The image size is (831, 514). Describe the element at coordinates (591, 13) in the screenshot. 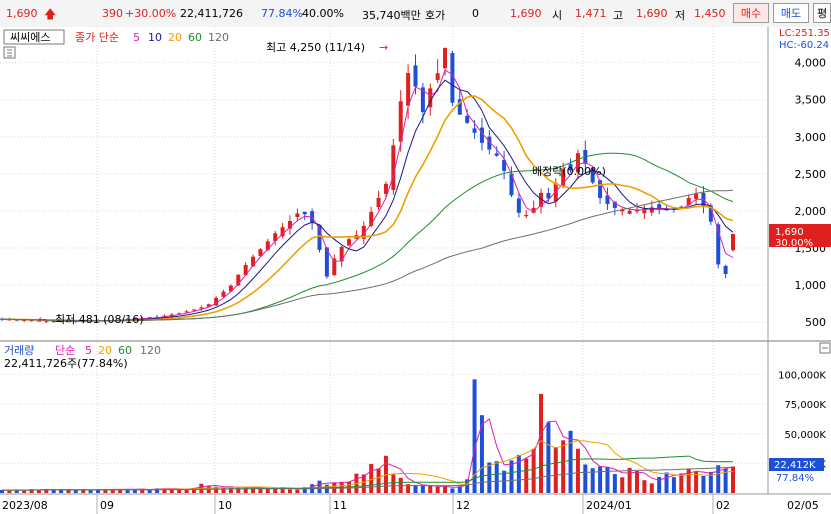

I see `open-price: 1,471` at that location.